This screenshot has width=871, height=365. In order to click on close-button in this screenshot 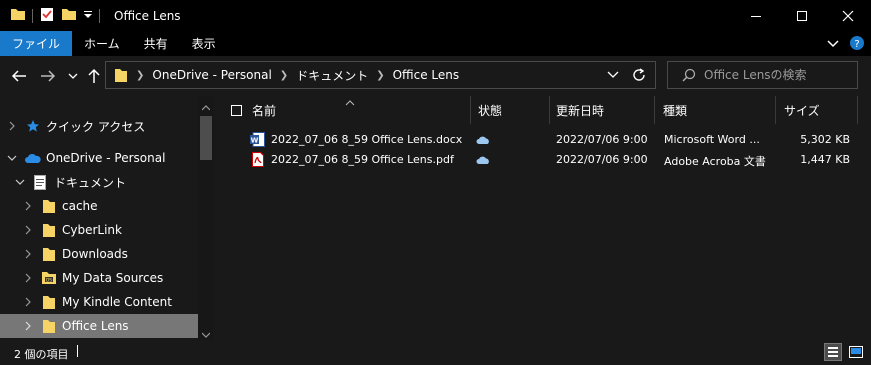, I will do `click(848, 15)`.